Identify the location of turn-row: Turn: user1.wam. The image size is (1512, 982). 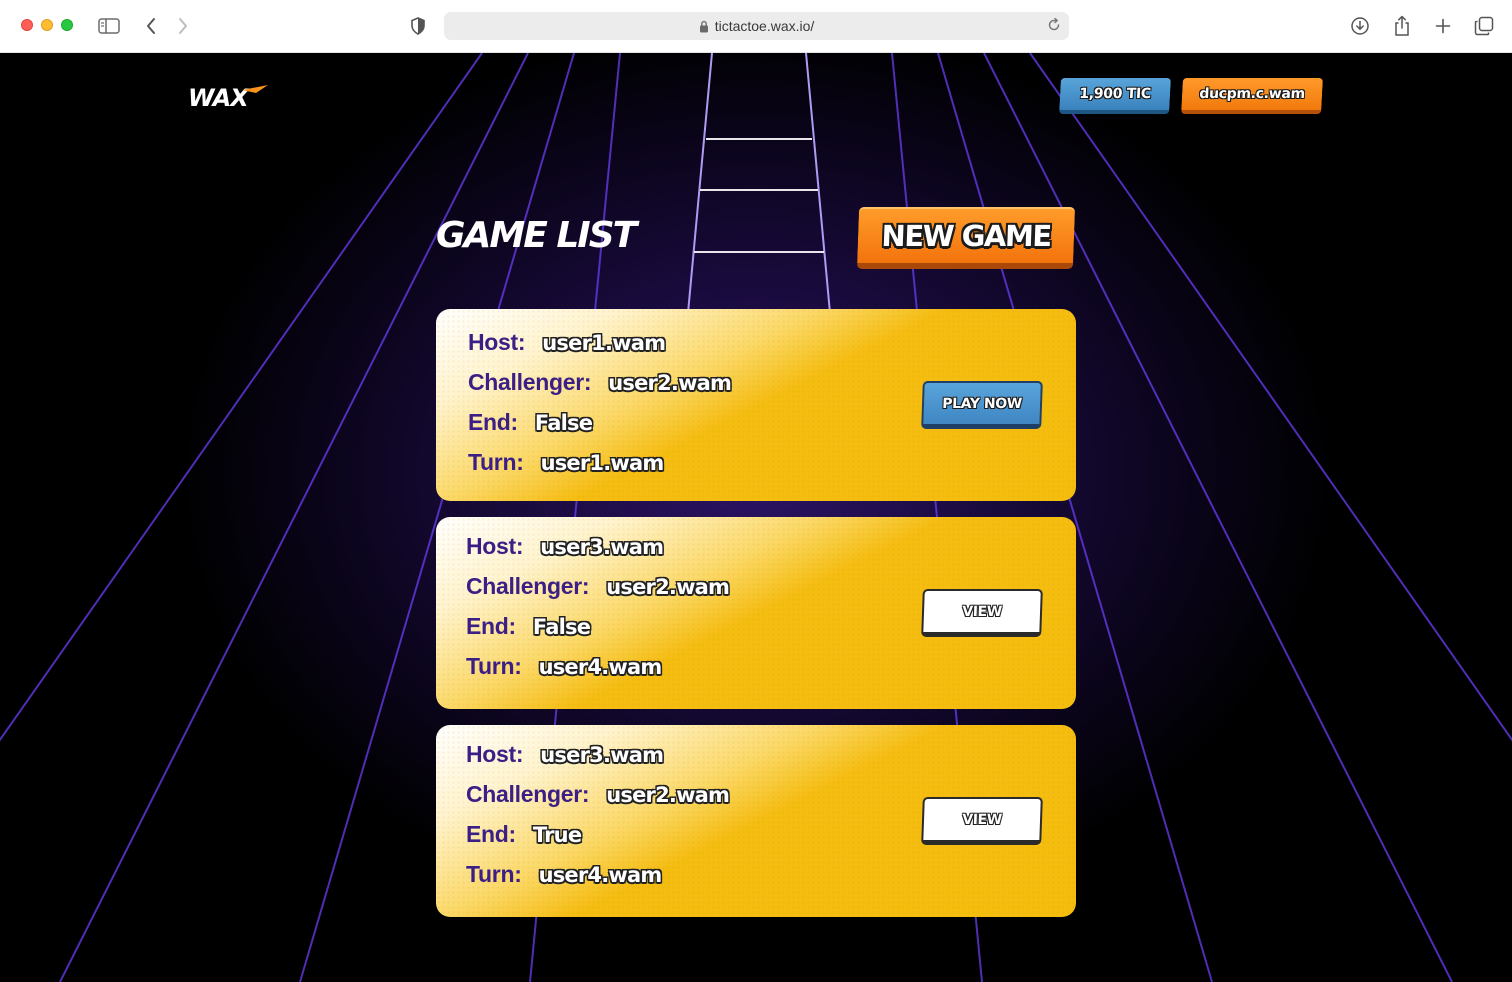
(566, 469).